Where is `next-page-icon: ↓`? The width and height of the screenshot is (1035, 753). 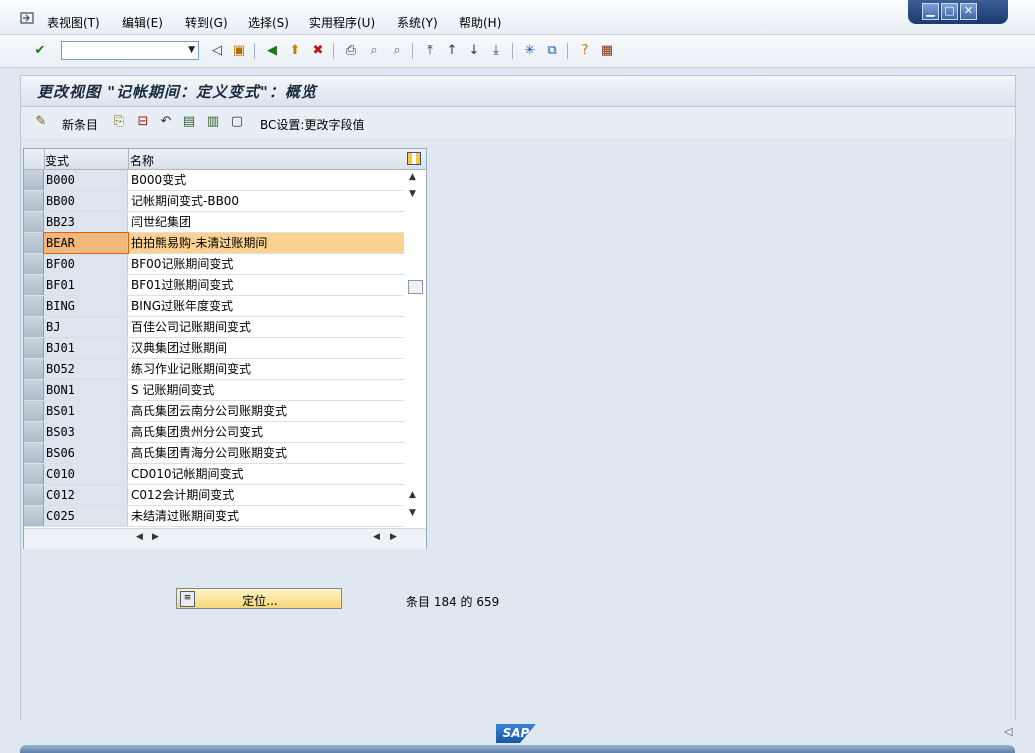
next-page-icon: ↓ is located at coordinates (474, 51).